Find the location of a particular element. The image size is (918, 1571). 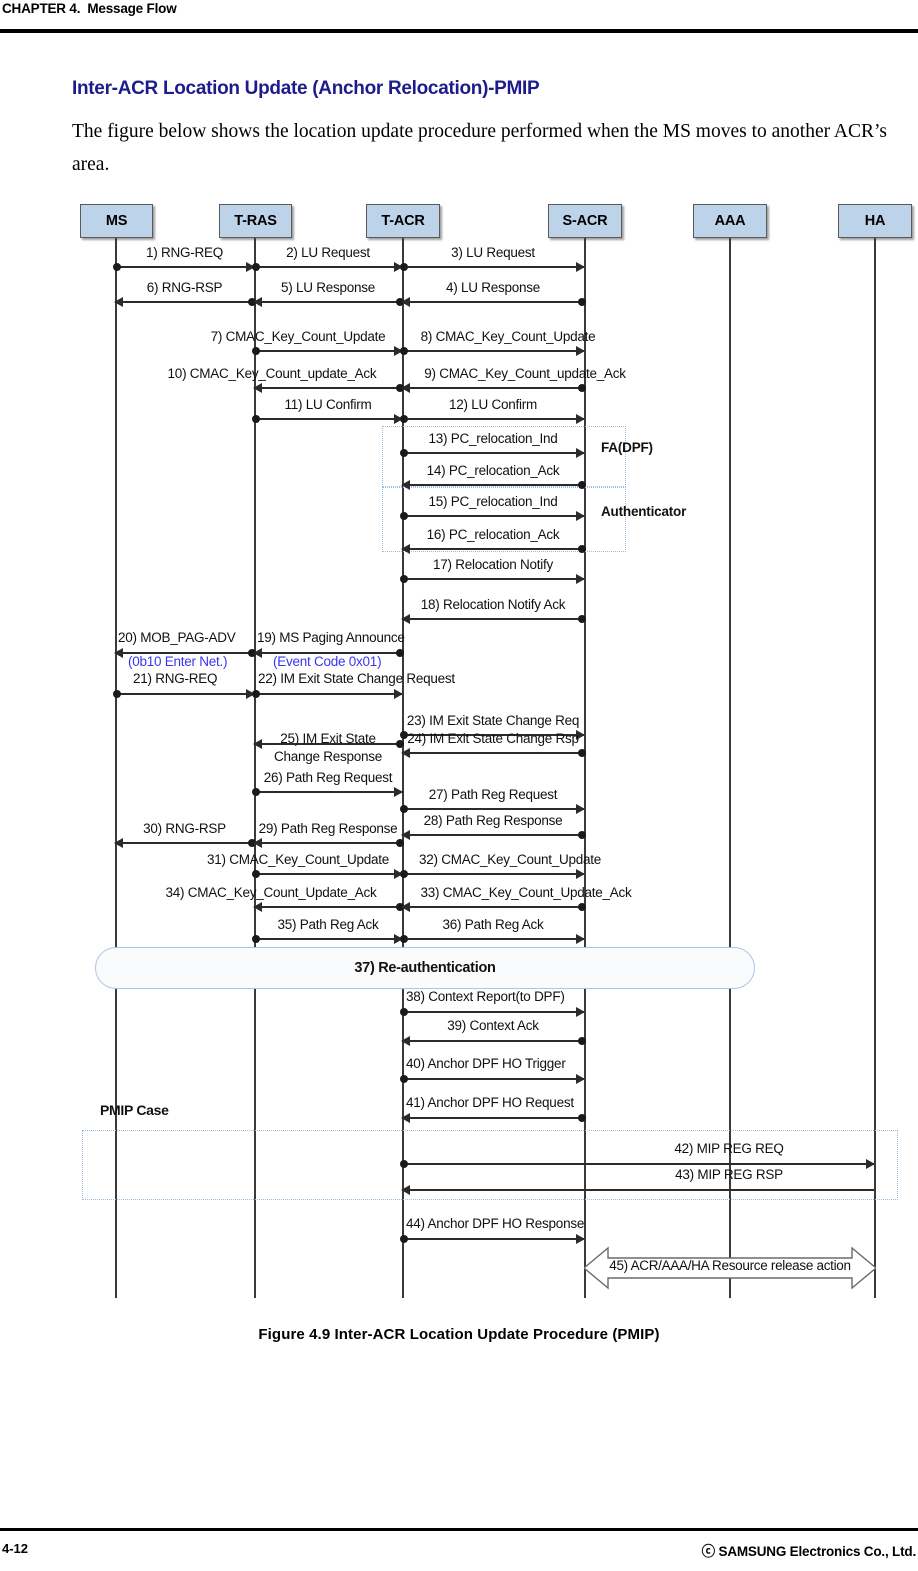

lane-header-ms: MS is located at coordinates (116, 221).